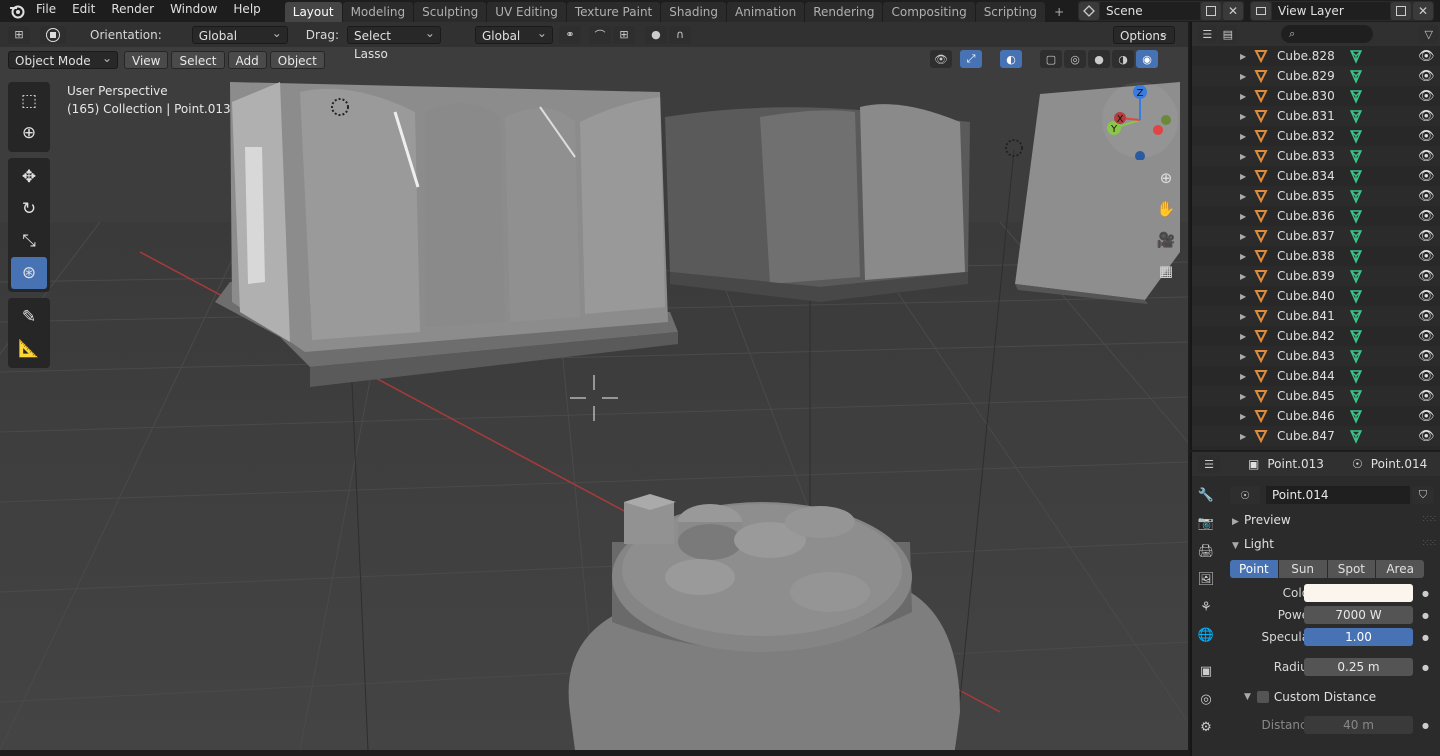 The image size is (1440, 756). Describe the element at coordinates (1316, 136) in the screenshot. I see `outliner-item: ▶ Cube.832 👁` at that location.